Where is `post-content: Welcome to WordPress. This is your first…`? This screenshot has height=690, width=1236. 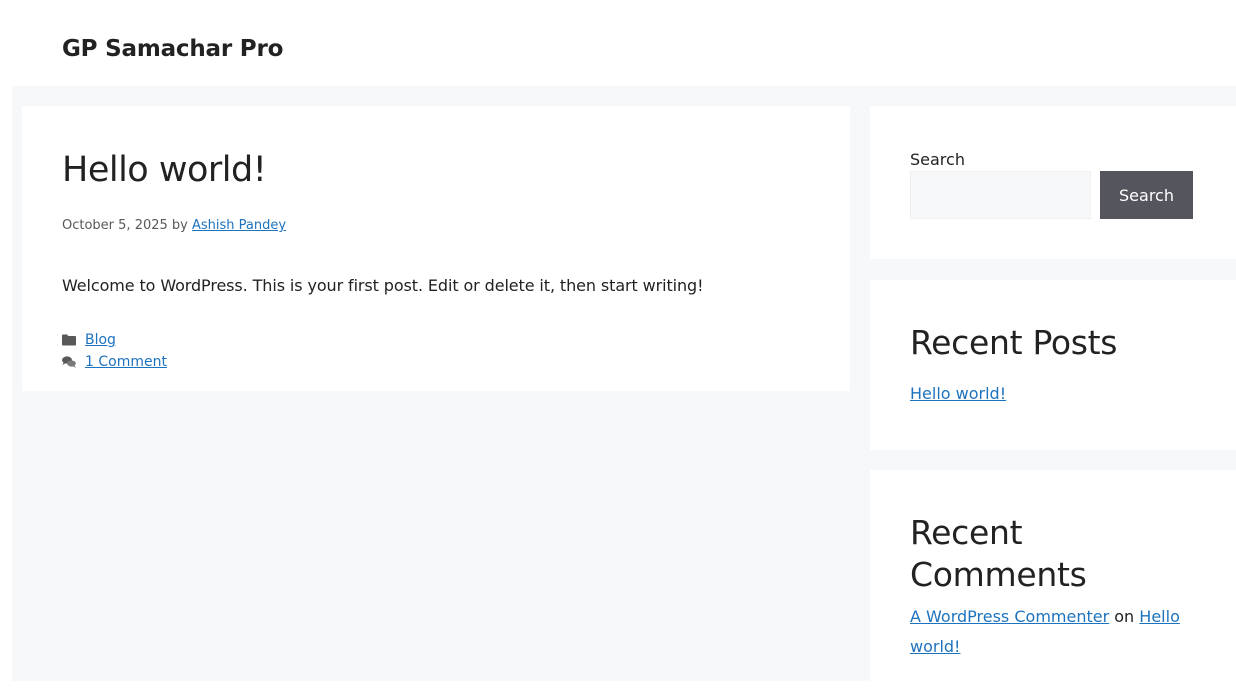 post-content: Welcome to WordPress. This is your first… is located at coordinates (383, 285).